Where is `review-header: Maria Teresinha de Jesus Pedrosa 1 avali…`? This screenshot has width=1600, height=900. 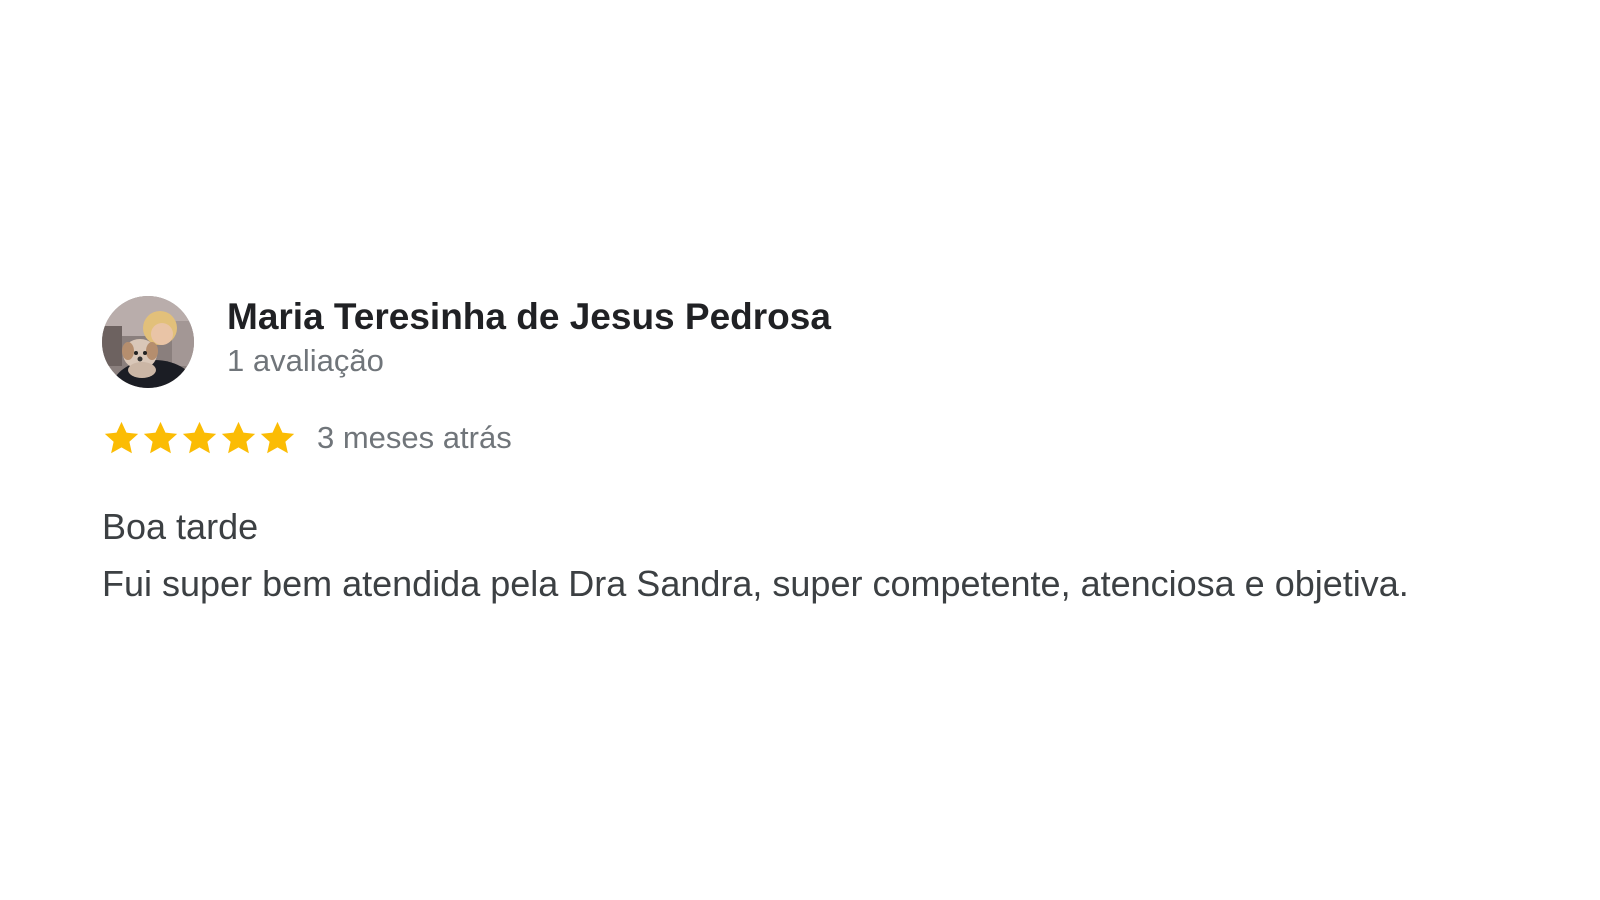 review-header: Maria Teresinha de Jesus Pedrosa 1 avali… is located at coordinates (842, 342).